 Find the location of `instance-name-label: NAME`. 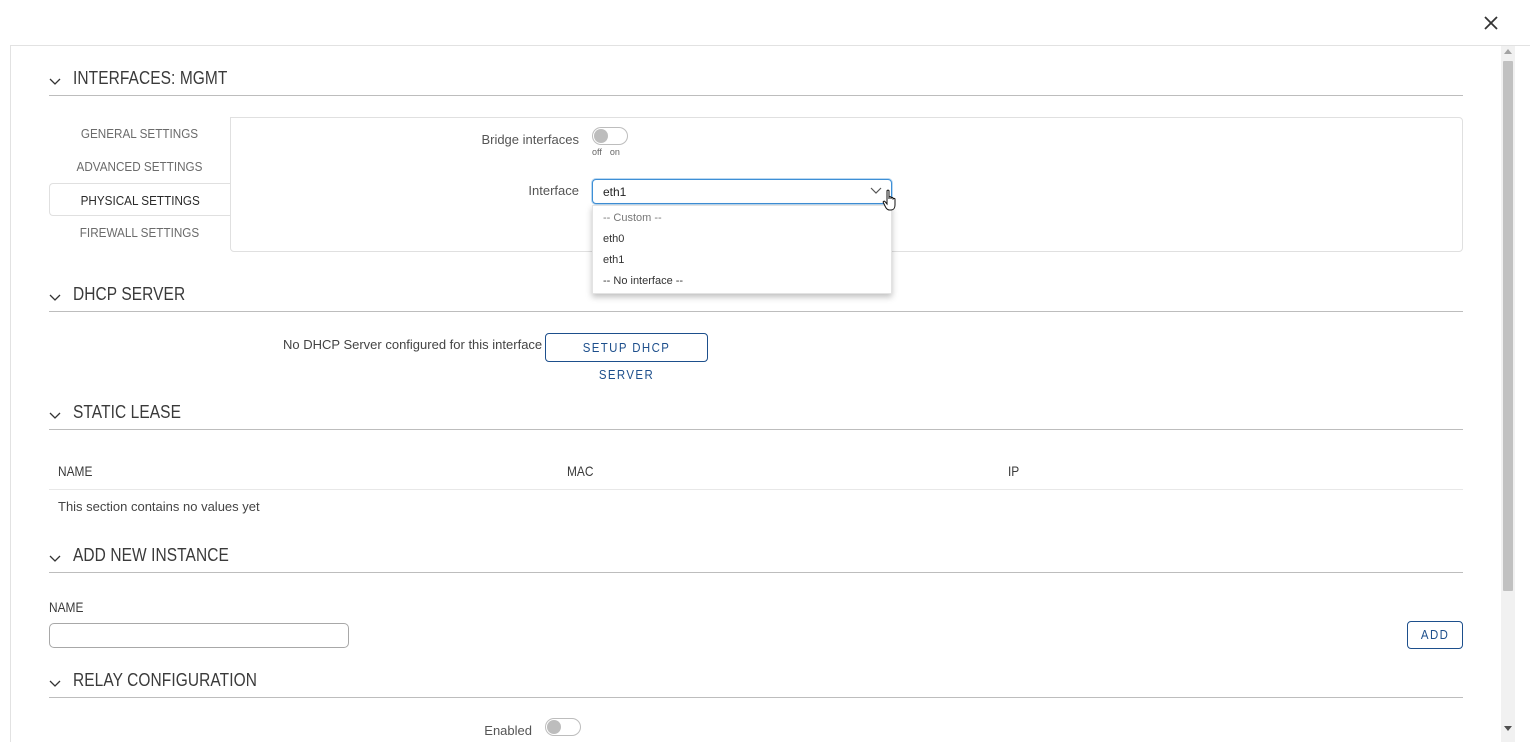

instance-name-label: NAME is located at coordinates (66, 607).